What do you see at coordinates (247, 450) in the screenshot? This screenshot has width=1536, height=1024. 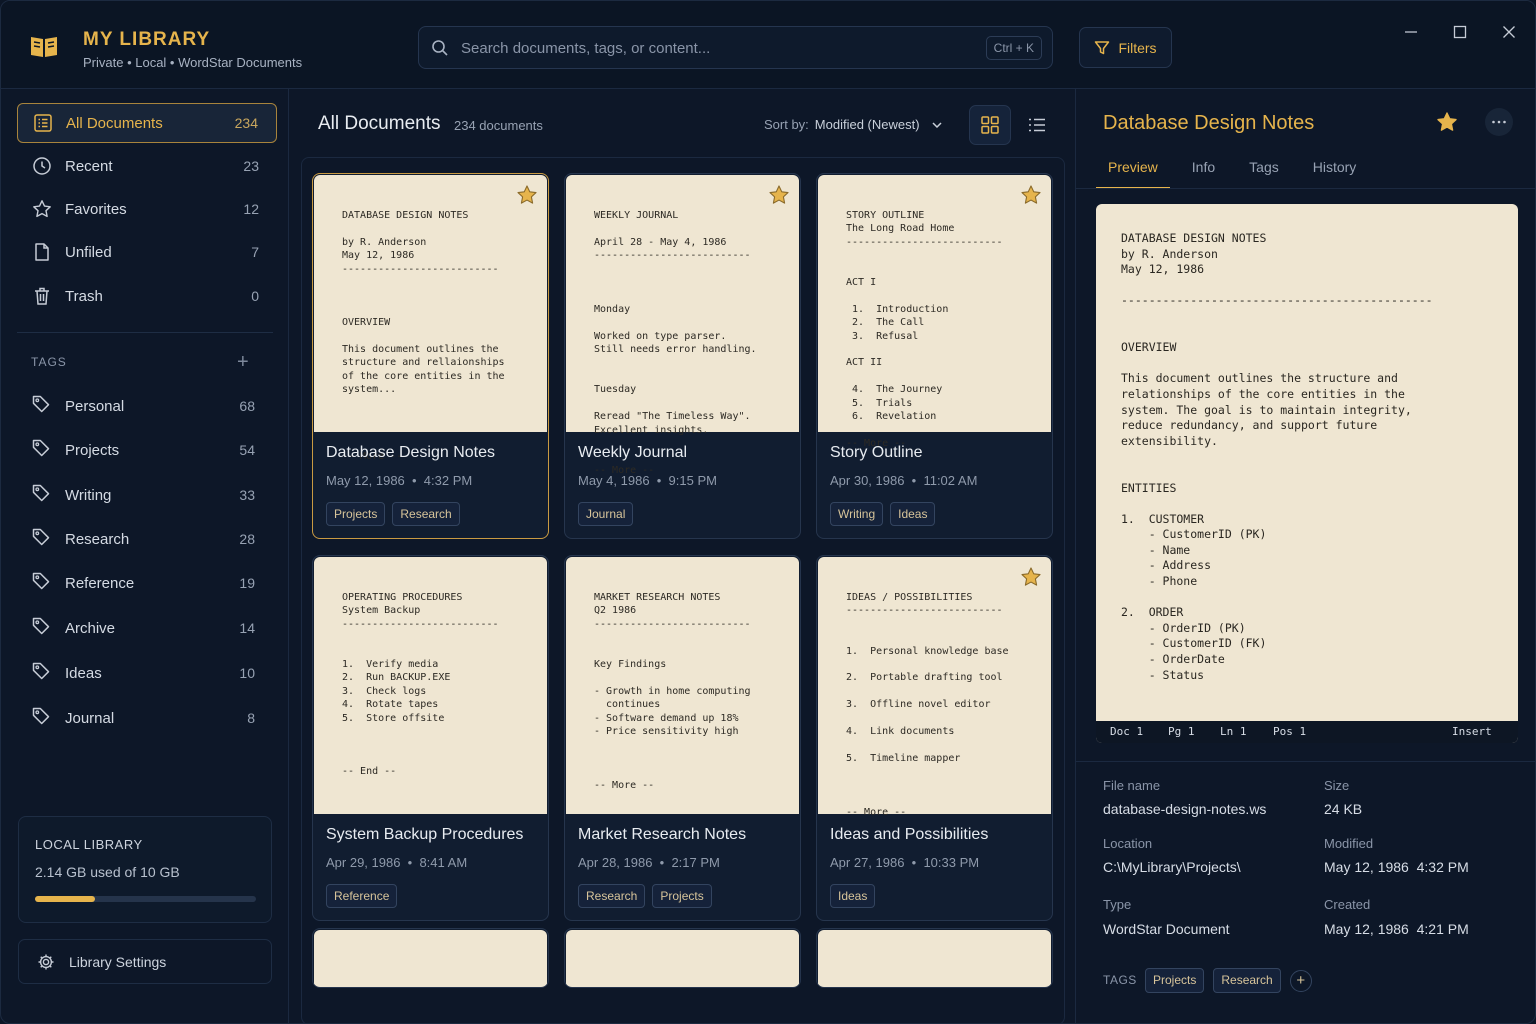 I see `sidebar-tag-count: 54` at bounding box center [247, 450].